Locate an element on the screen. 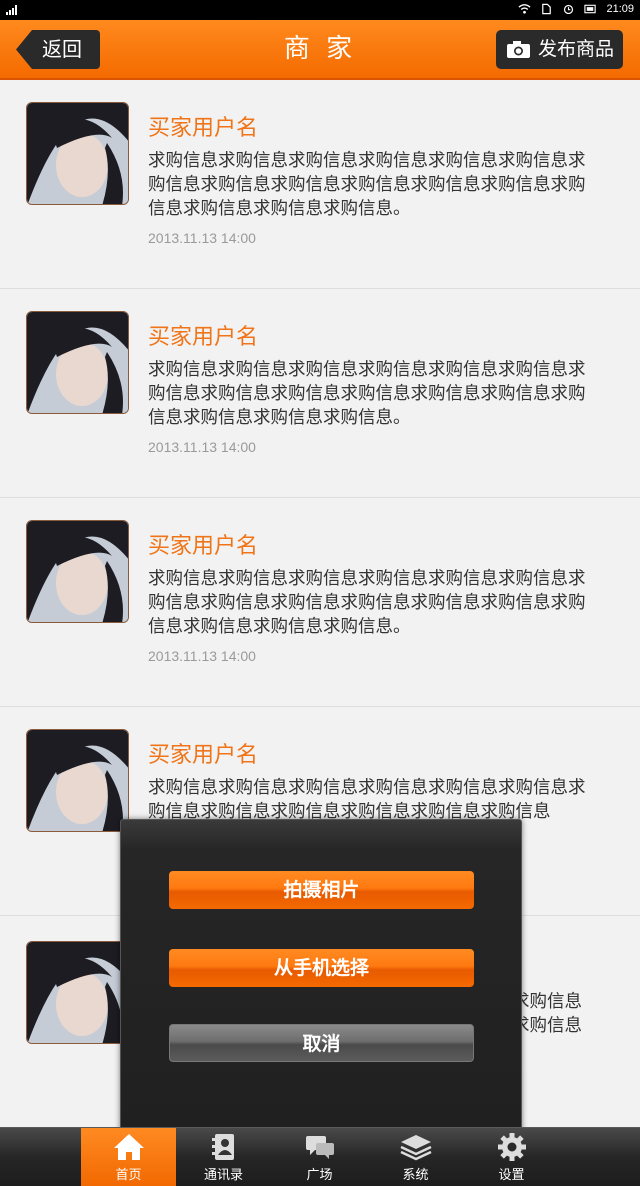 This screenshot has height=1186, width=640. tab-home: 首页 is located at coordinates (128, 1157).